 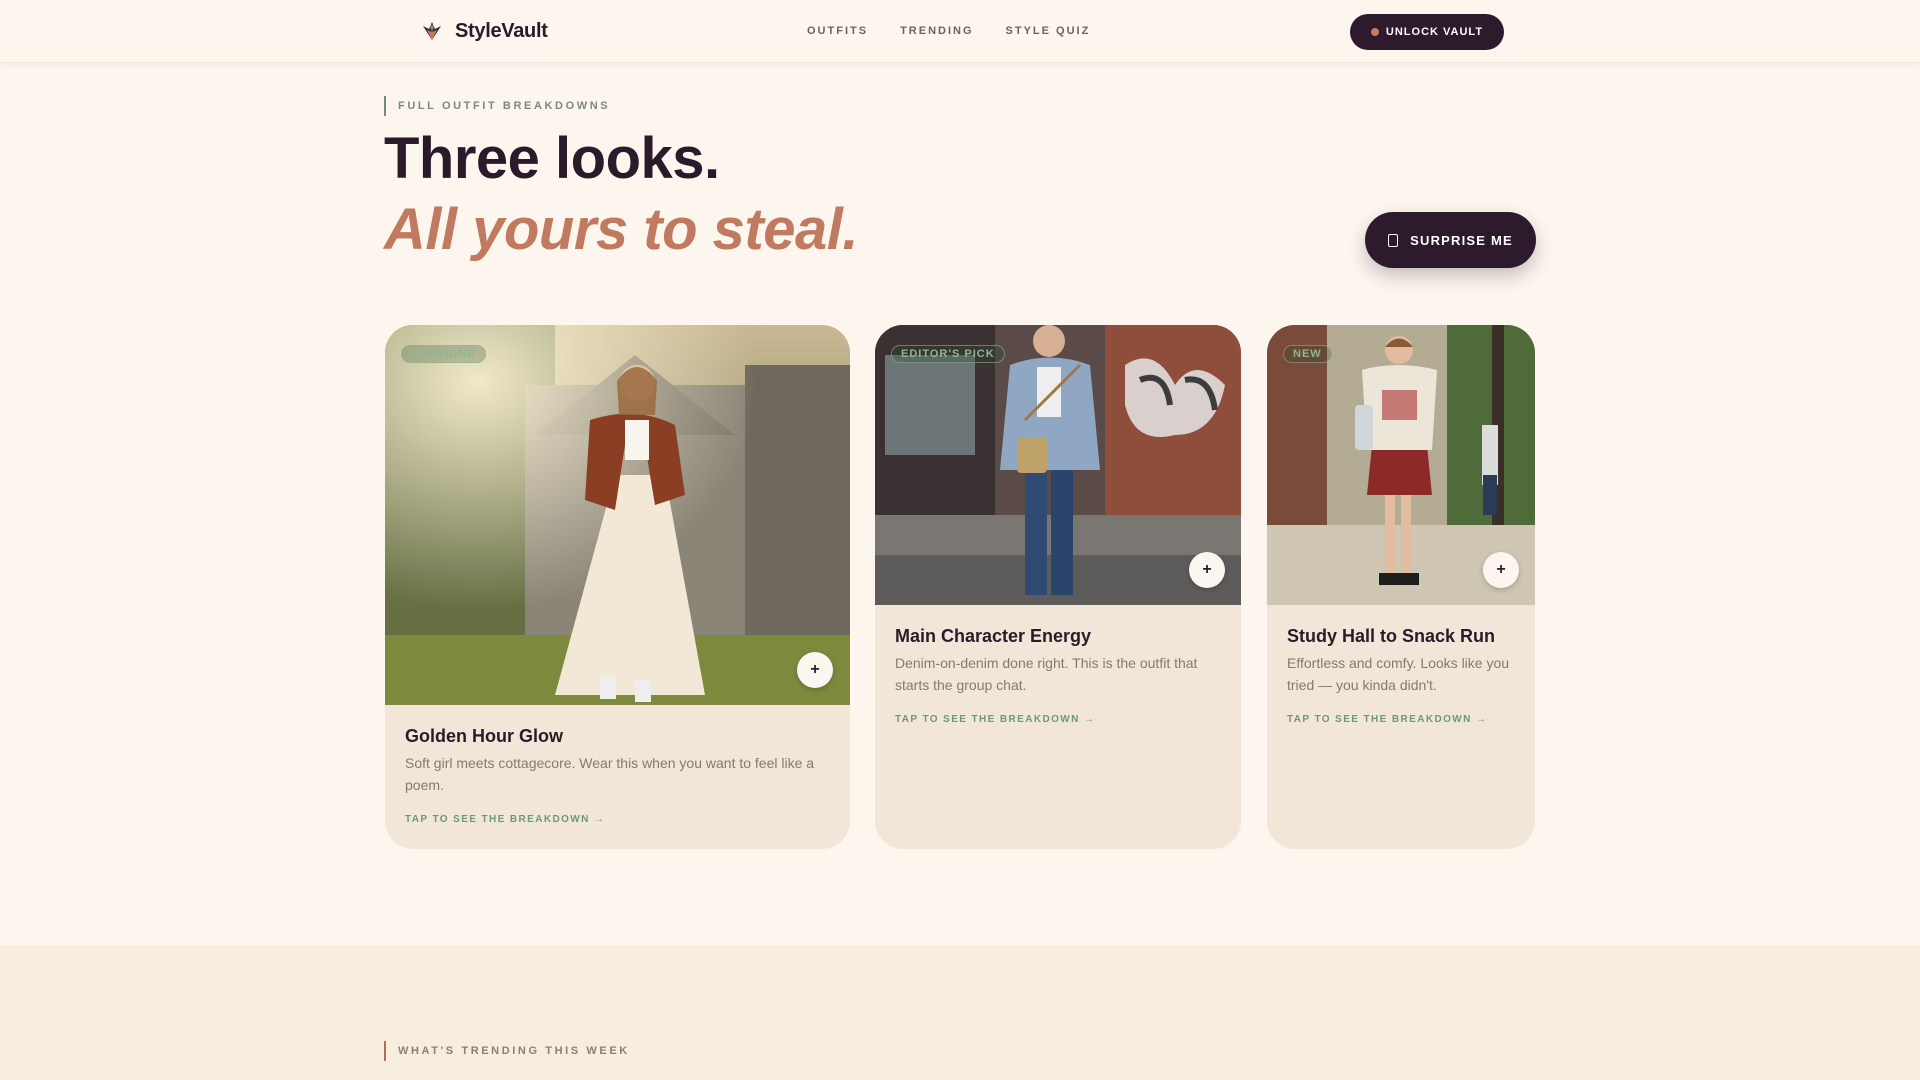 I want to click on brand: StyleVault, so click(x=483, y=31).